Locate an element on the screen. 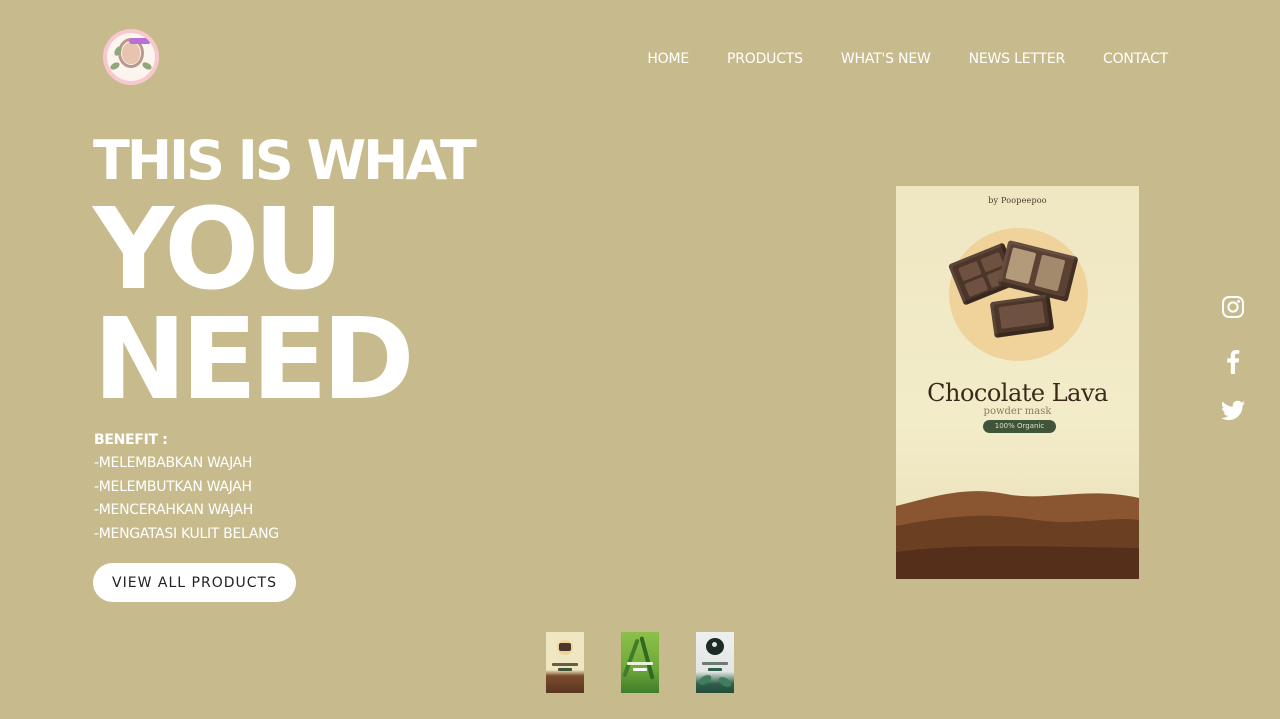 The width and height of the screenshot is (1280, 719). product-wave-graphic is located at coordinates (1017, 535).